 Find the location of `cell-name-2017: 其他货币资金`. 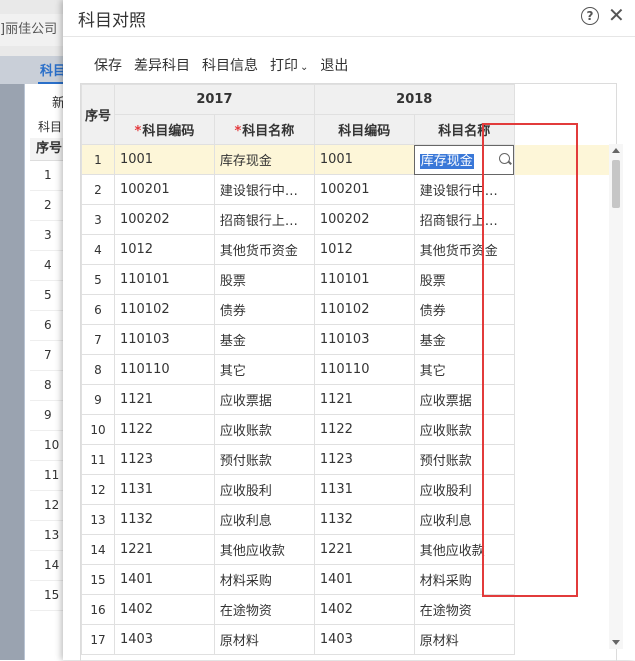

cell-name-2017: 其他货币资金 is located at coordinates (264, 249).